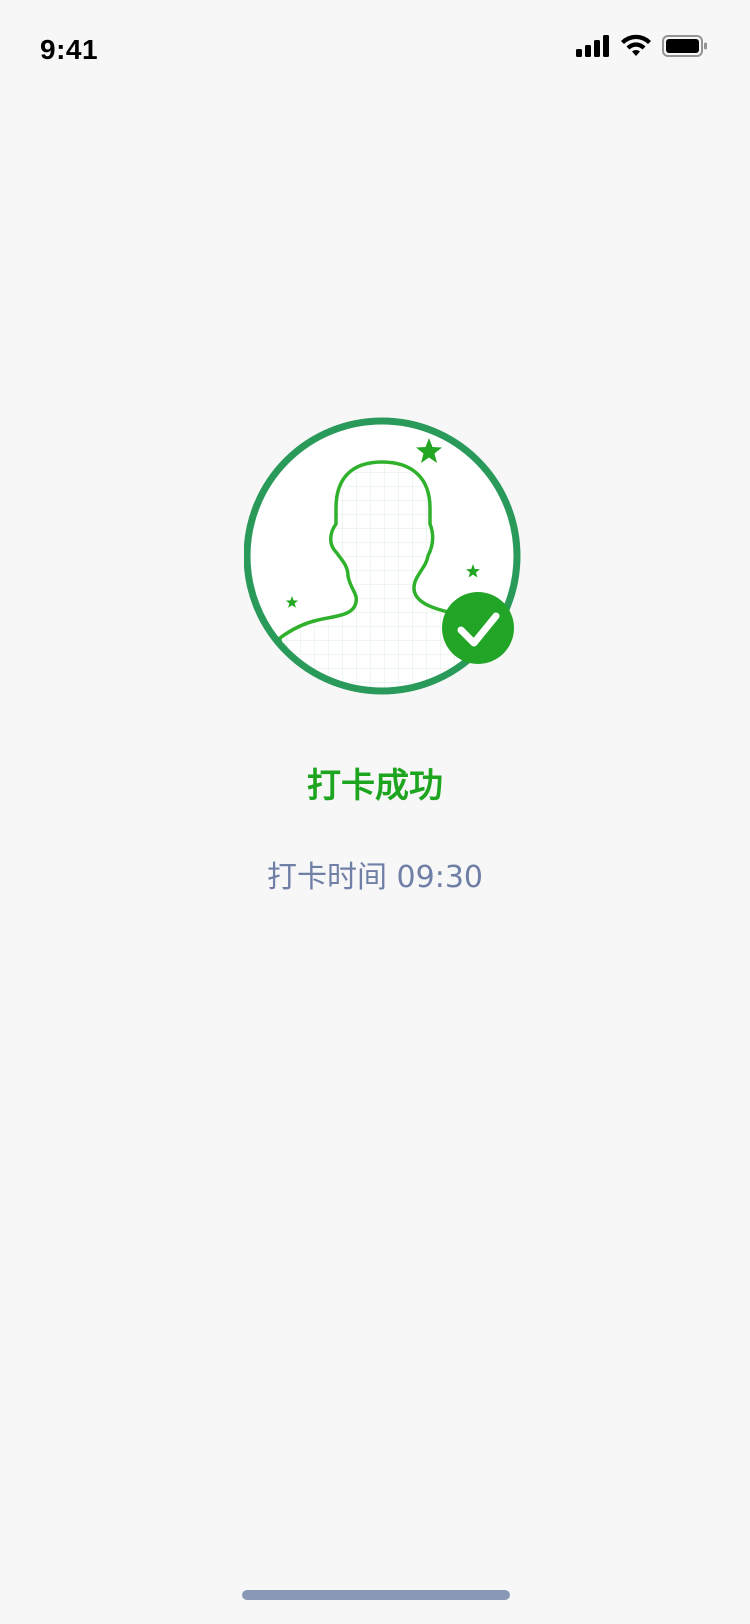 The width and height of the screenshot is (750, 1624). I want to click on success-title: 打卡成功, so click(375, 786).